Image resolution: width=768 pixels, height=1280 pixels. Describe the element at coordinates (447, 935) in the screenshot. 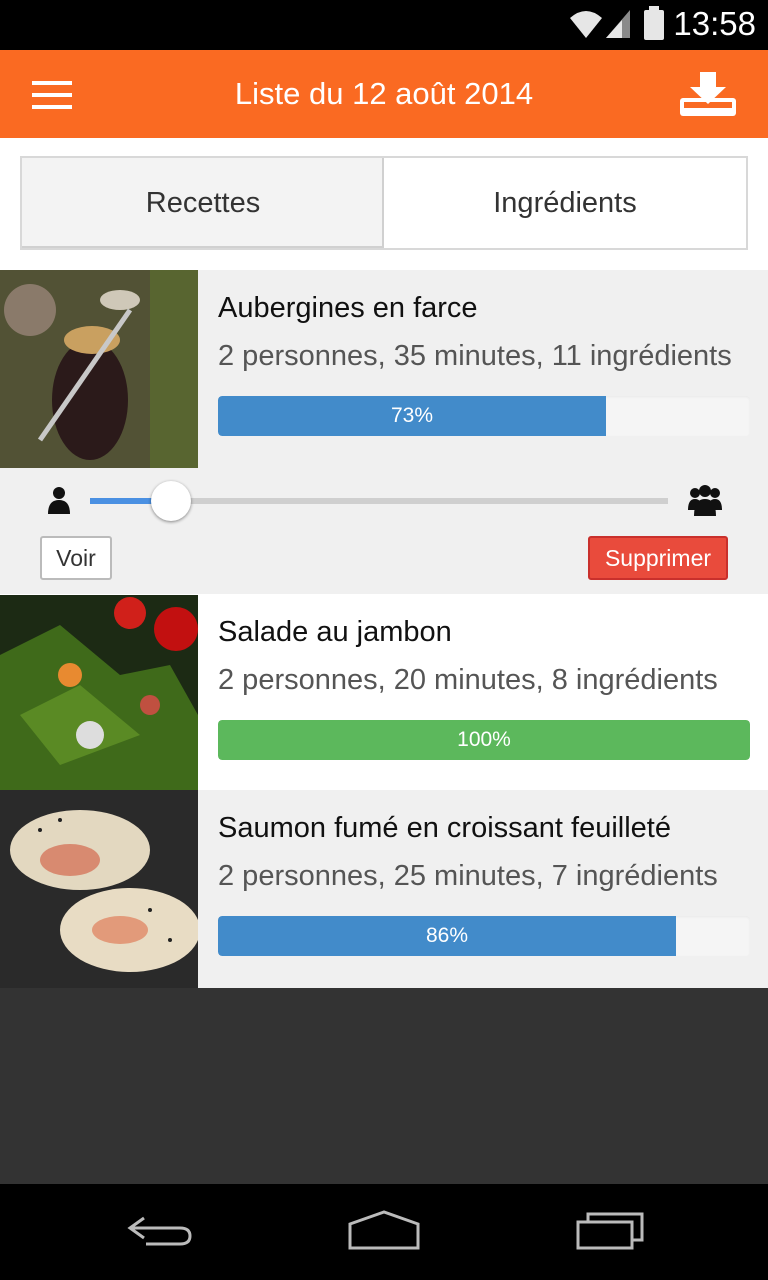

I see `progress-label: 86%` at that location.